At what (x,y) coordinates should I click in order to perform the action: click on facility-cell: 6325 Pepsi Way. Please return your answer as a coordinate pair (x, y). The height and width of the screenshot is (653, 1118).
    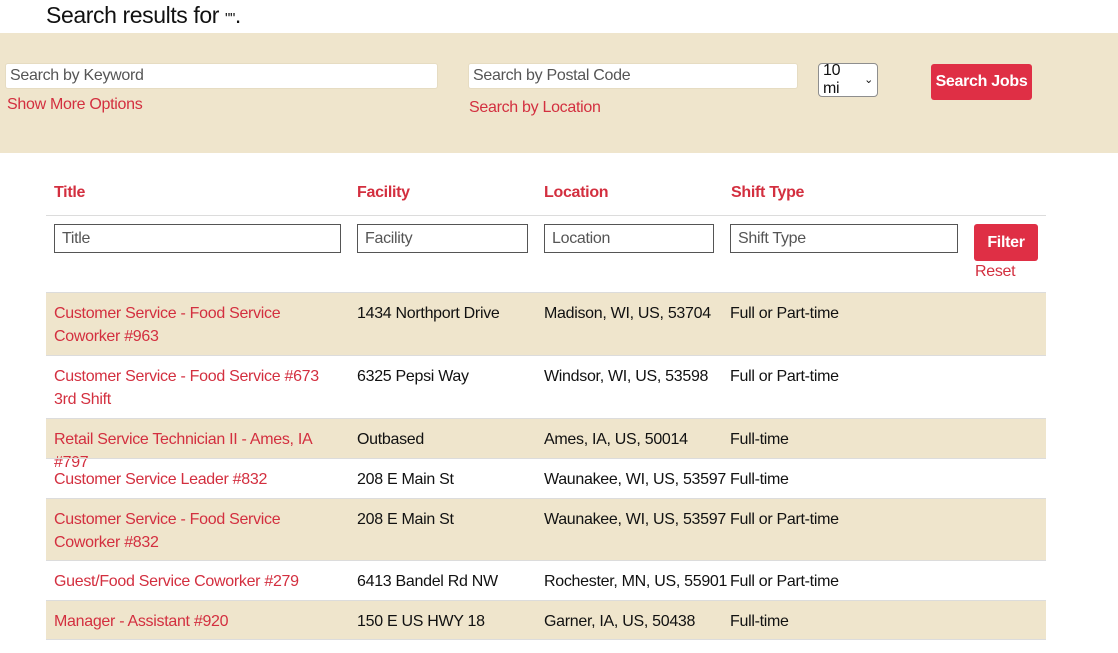
    Looking at the image, I should click on (413, 376).